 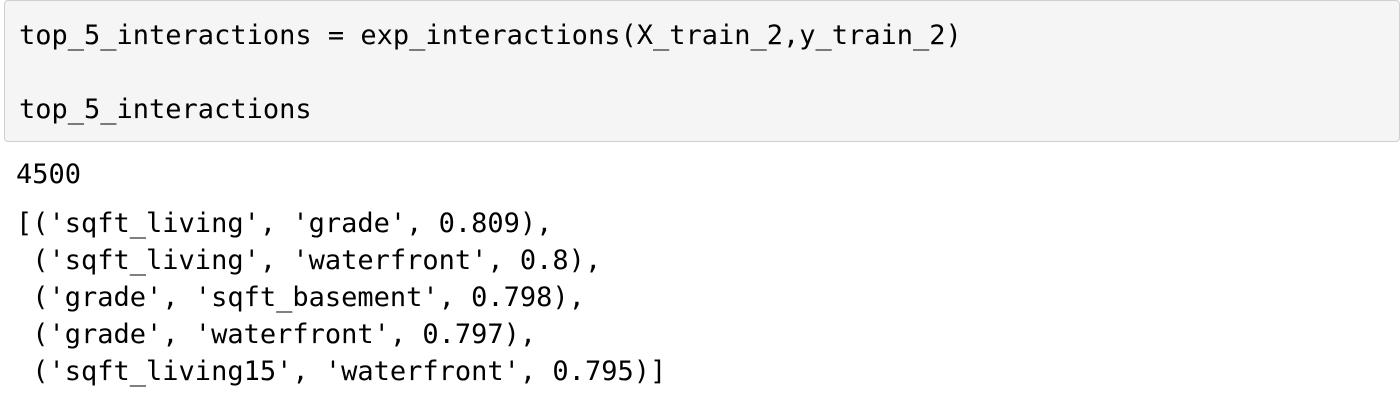 What do you see at coordinates (309, 260) in the screenshot?
I see `result-line: ('sqft_living', 'waterfront', 0.8),` at bounding box center [309, 260].